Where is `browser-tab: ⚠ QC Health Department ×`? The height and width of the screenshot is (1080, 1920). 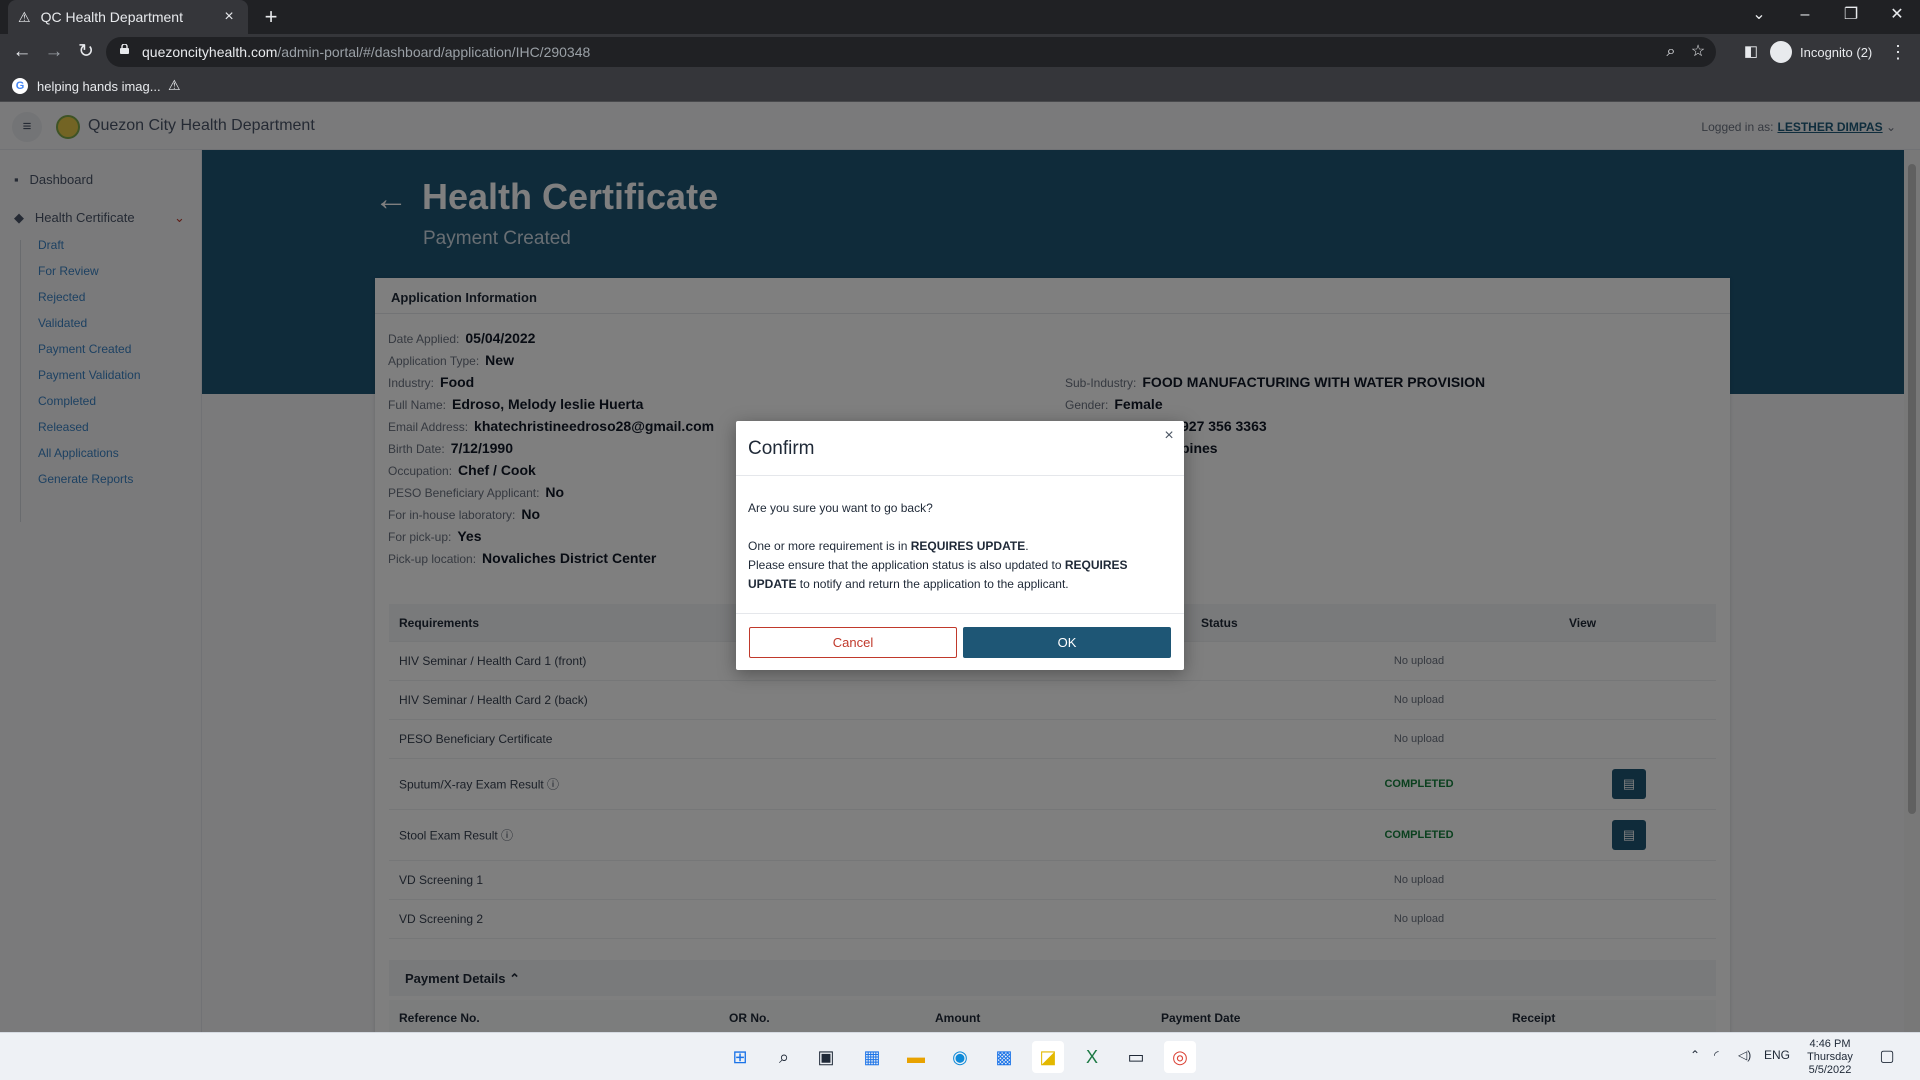 browser-tab: ⚠ QC Health Department × is located at coordinates (128, 17).